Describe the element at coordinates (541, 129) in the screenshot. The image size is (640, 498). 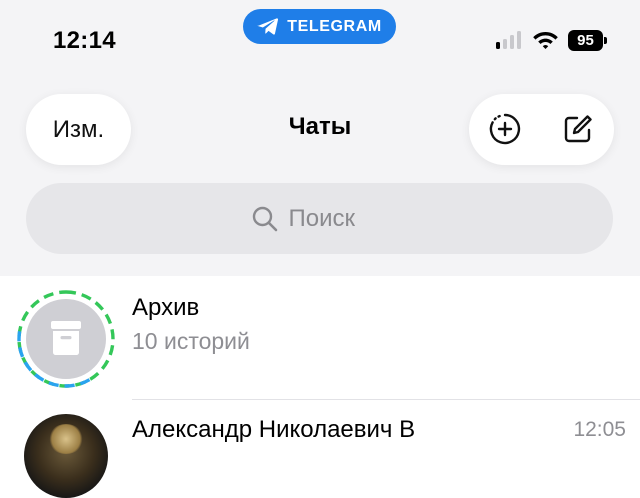
I see `header-actions-group` at that location.